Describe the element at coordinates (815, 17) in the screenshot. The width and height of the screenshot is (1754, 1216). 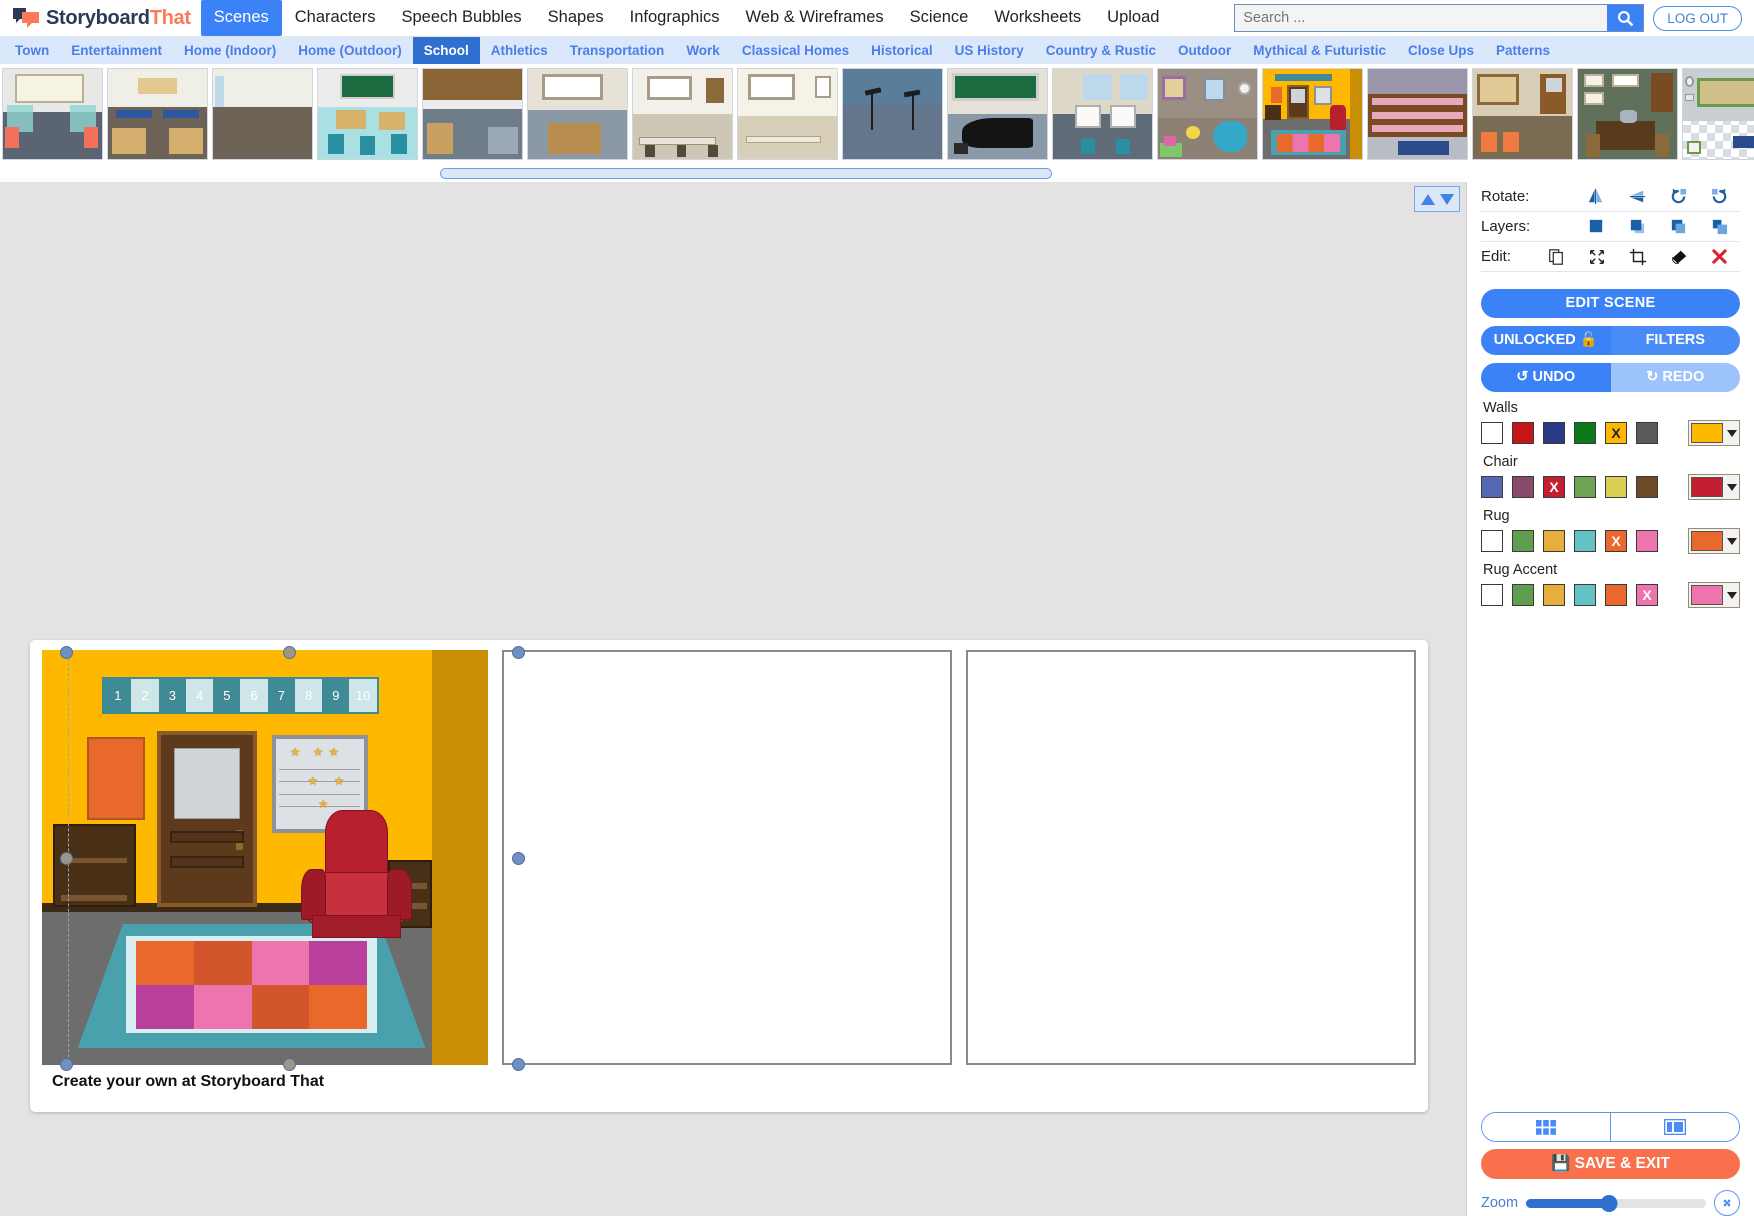
I see `nav-tab-web-wireframes: Web & Wireframes` at that location.